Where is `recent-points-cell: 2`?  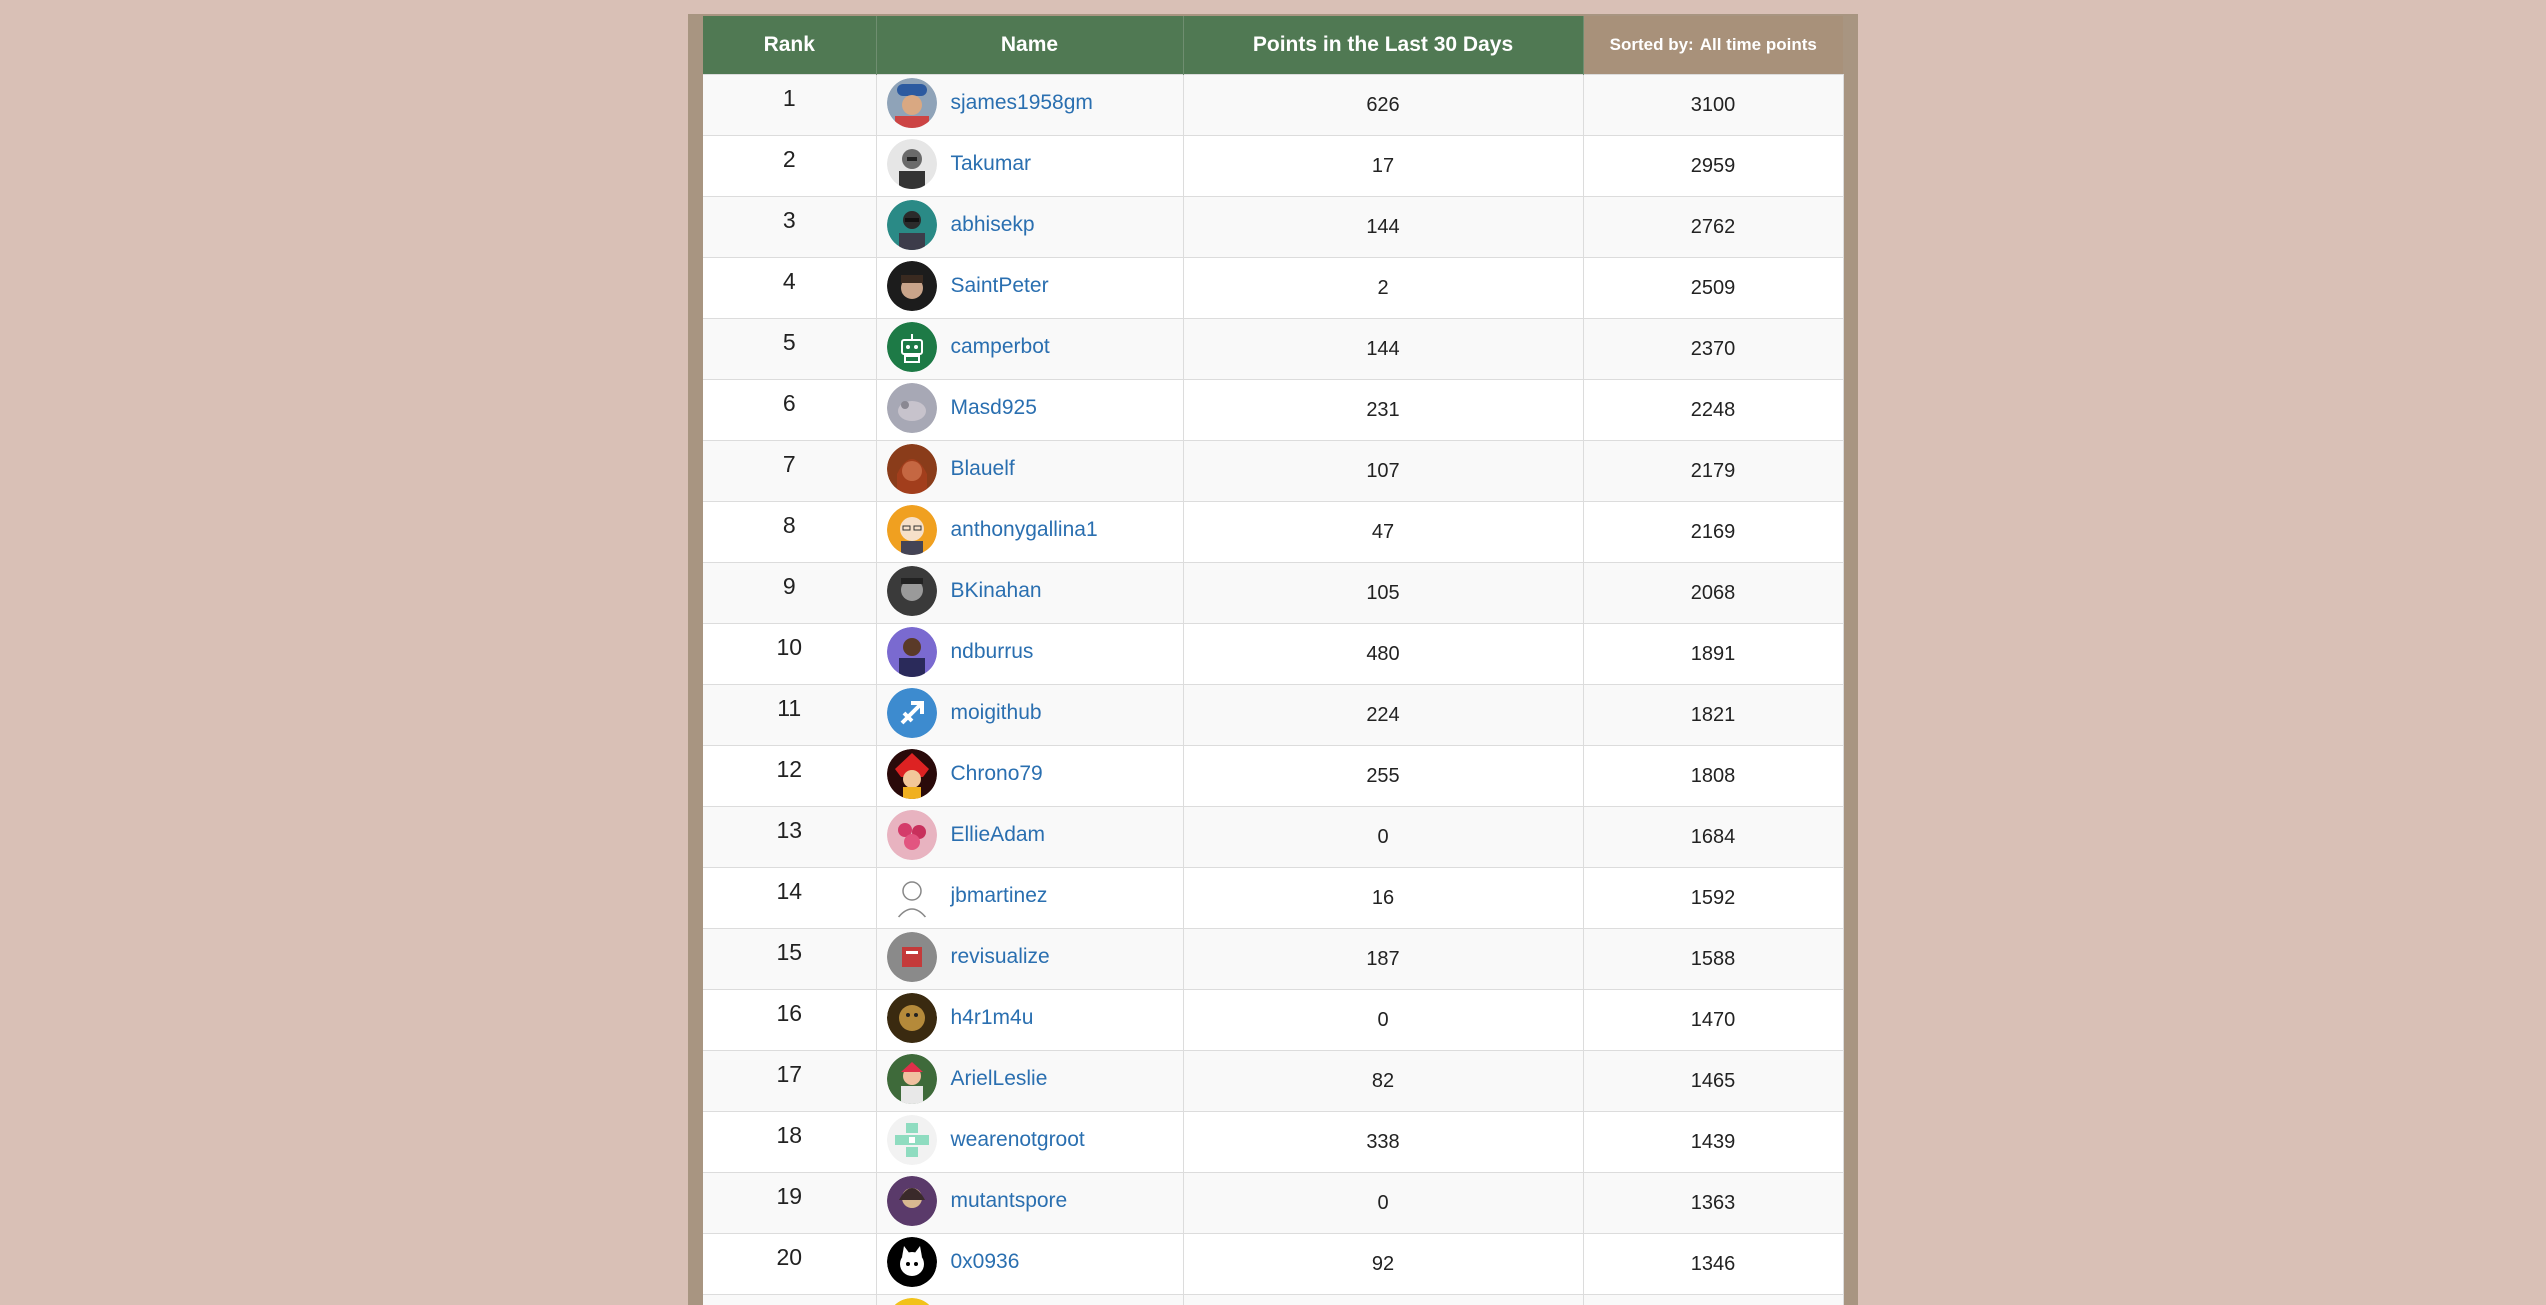 recent-points-cell: 2 is located at coordinates (1383, 288).